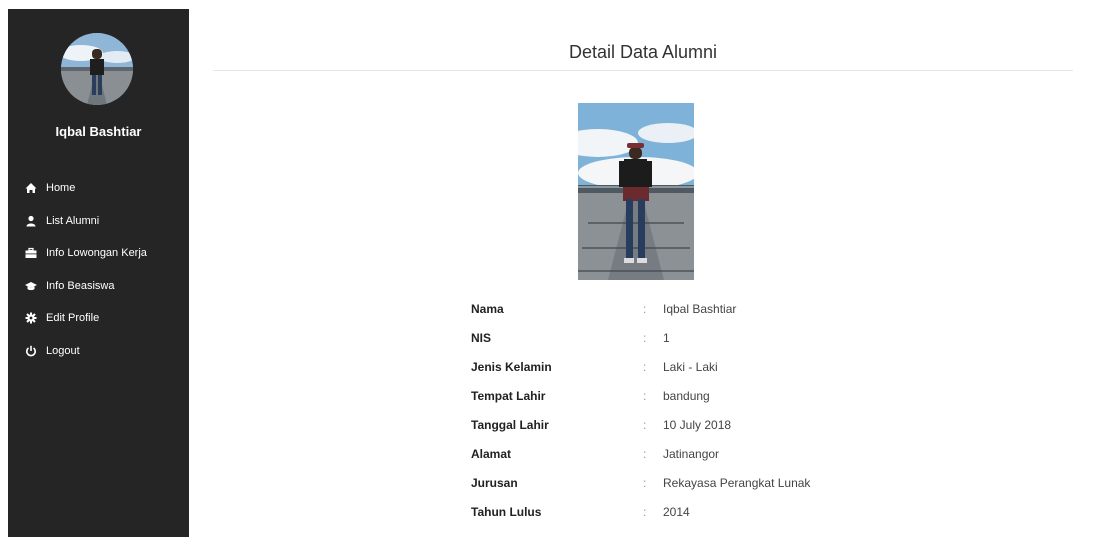 Image resolution: width=1094 pixels, height=537 pixels. Describe the element at coordinates (61, 188) in the screenshot. I see `sidebar-item-label: Home` at that location.